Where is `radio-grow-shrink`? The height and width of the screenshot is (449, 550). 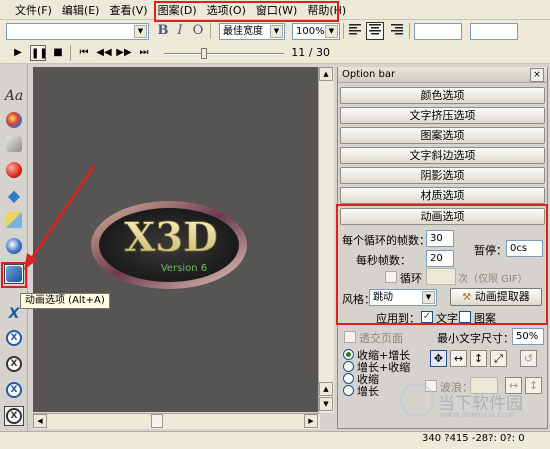 radio-grow-shrink is located at coordinates (348, 366).